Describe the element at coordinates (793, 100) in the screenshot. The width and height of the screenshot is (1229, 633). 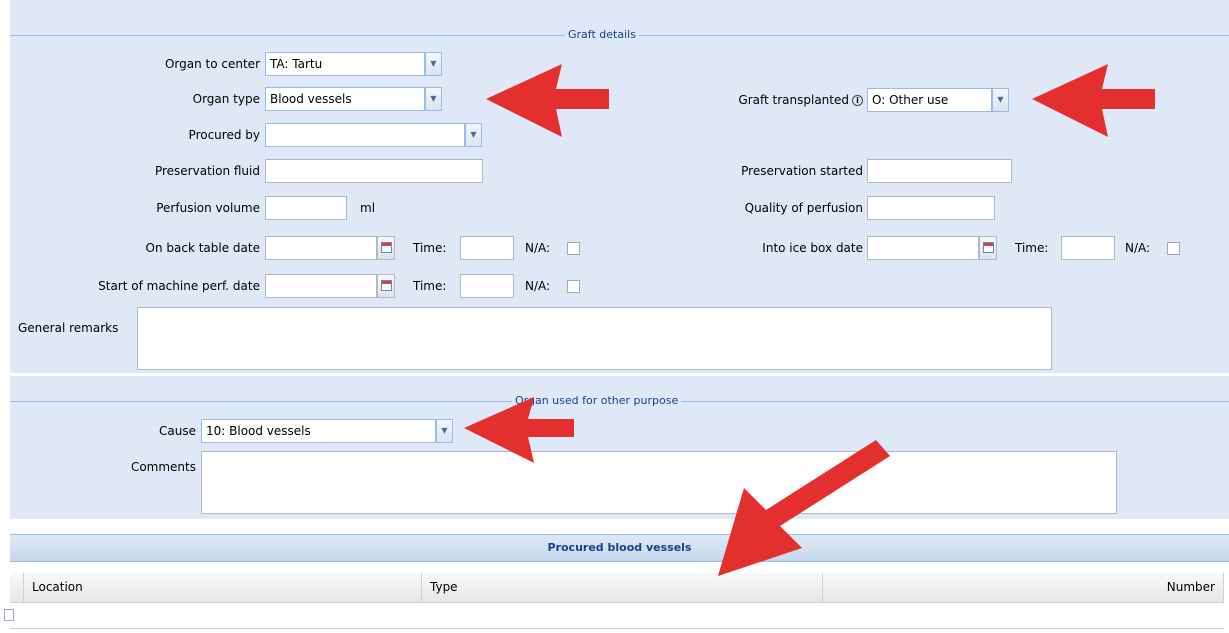
I see `graft-transplanted-label-text: Graft transplanted` at that location.